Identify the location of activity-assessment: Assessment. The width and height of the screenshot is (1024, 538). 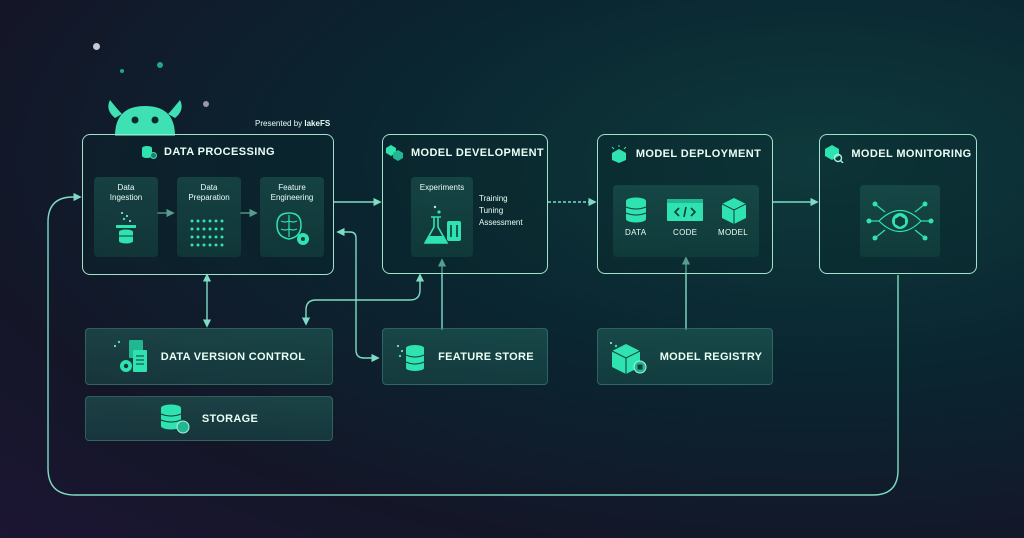
(501, 222).